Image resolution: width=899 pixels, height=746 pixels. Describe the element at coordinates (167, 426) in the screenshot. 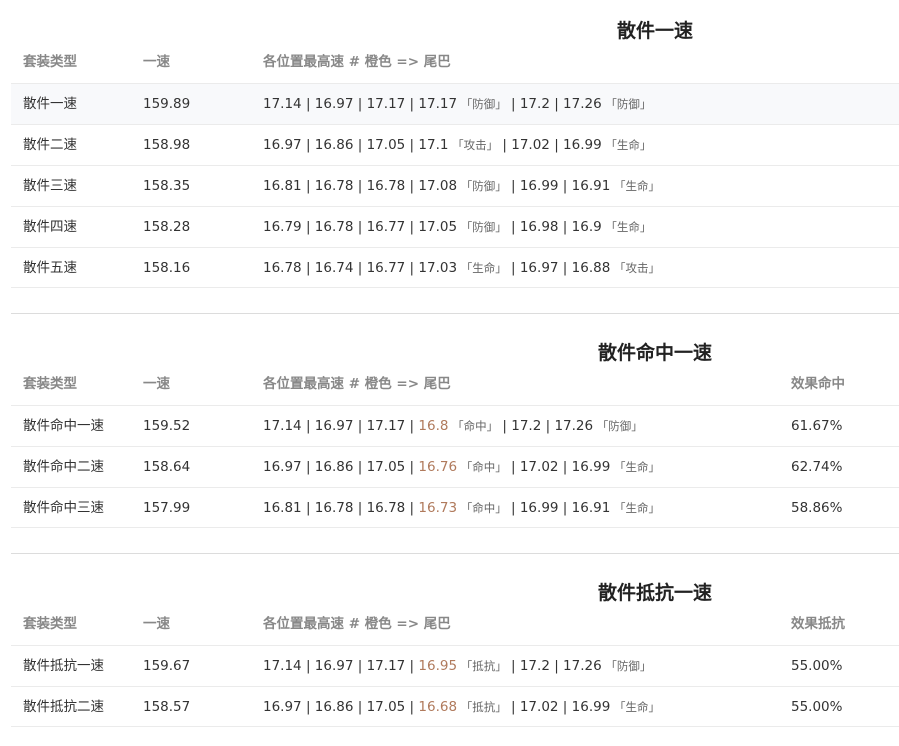

I see `cell-speed: 159.52` at that location.